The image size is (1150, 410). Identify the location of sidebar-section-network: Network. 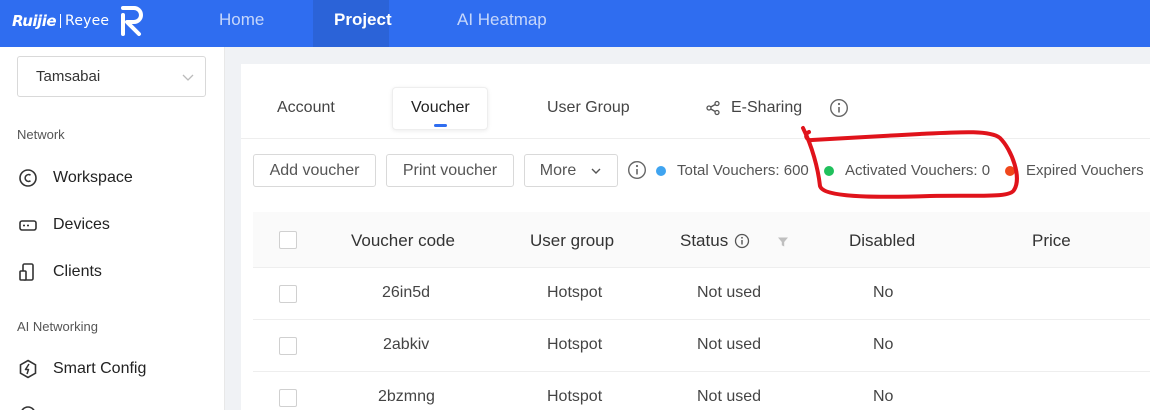
(41, 134).